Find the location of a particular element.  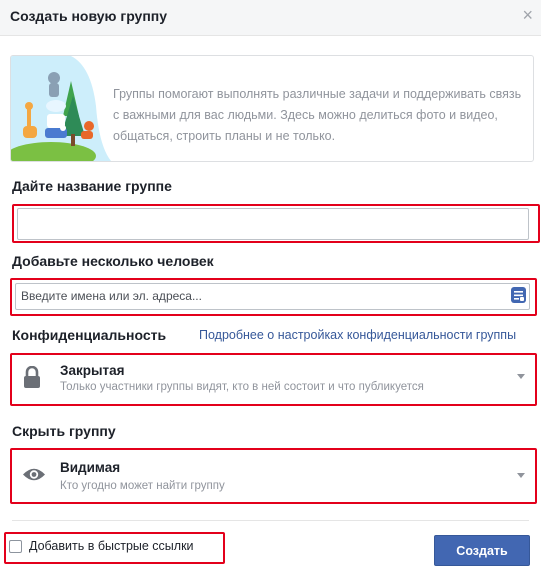

group-name-label: Дайте название группе is located at coordinates (92, 186).